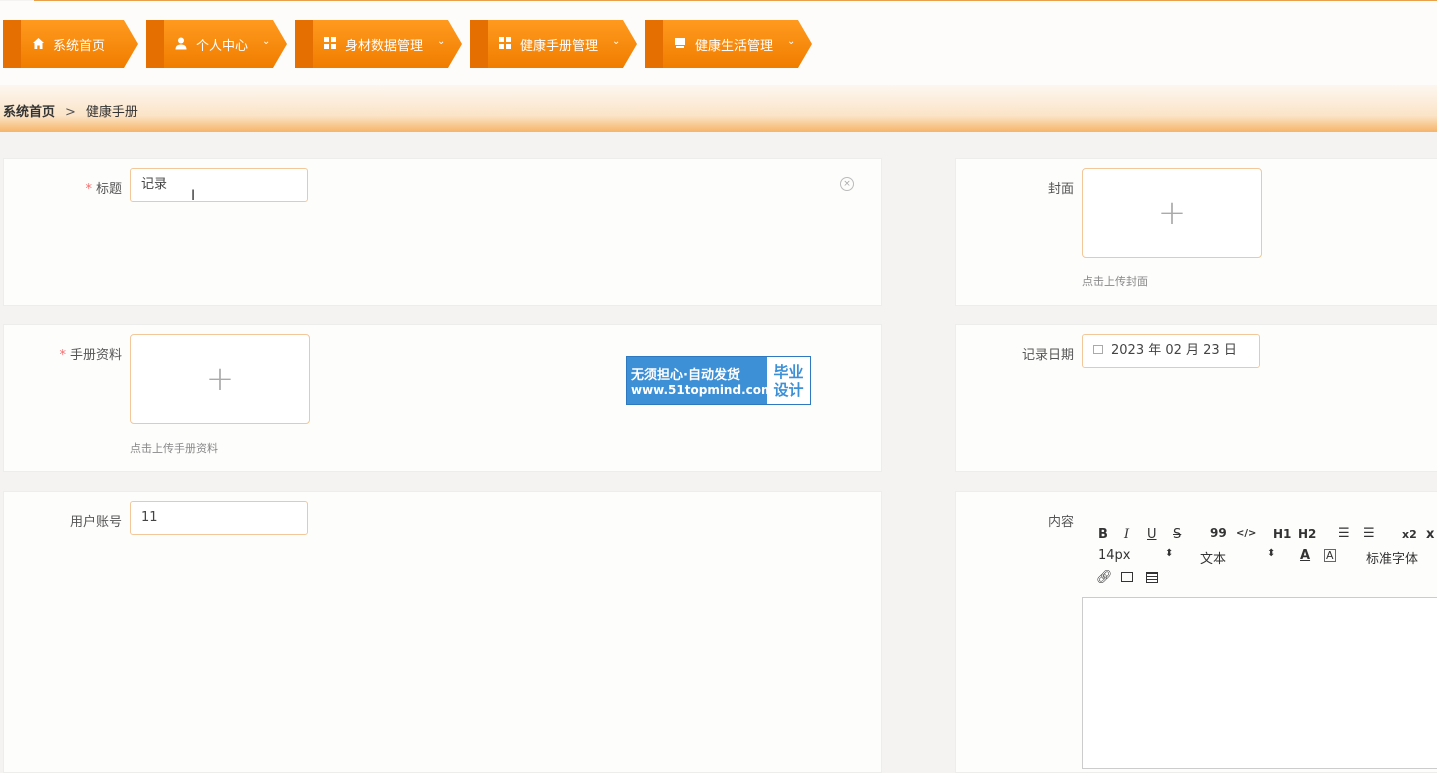  Describe the element at coordinates (193, 196) in the screenshot. I see `text-cursor-icon: I` at that location.